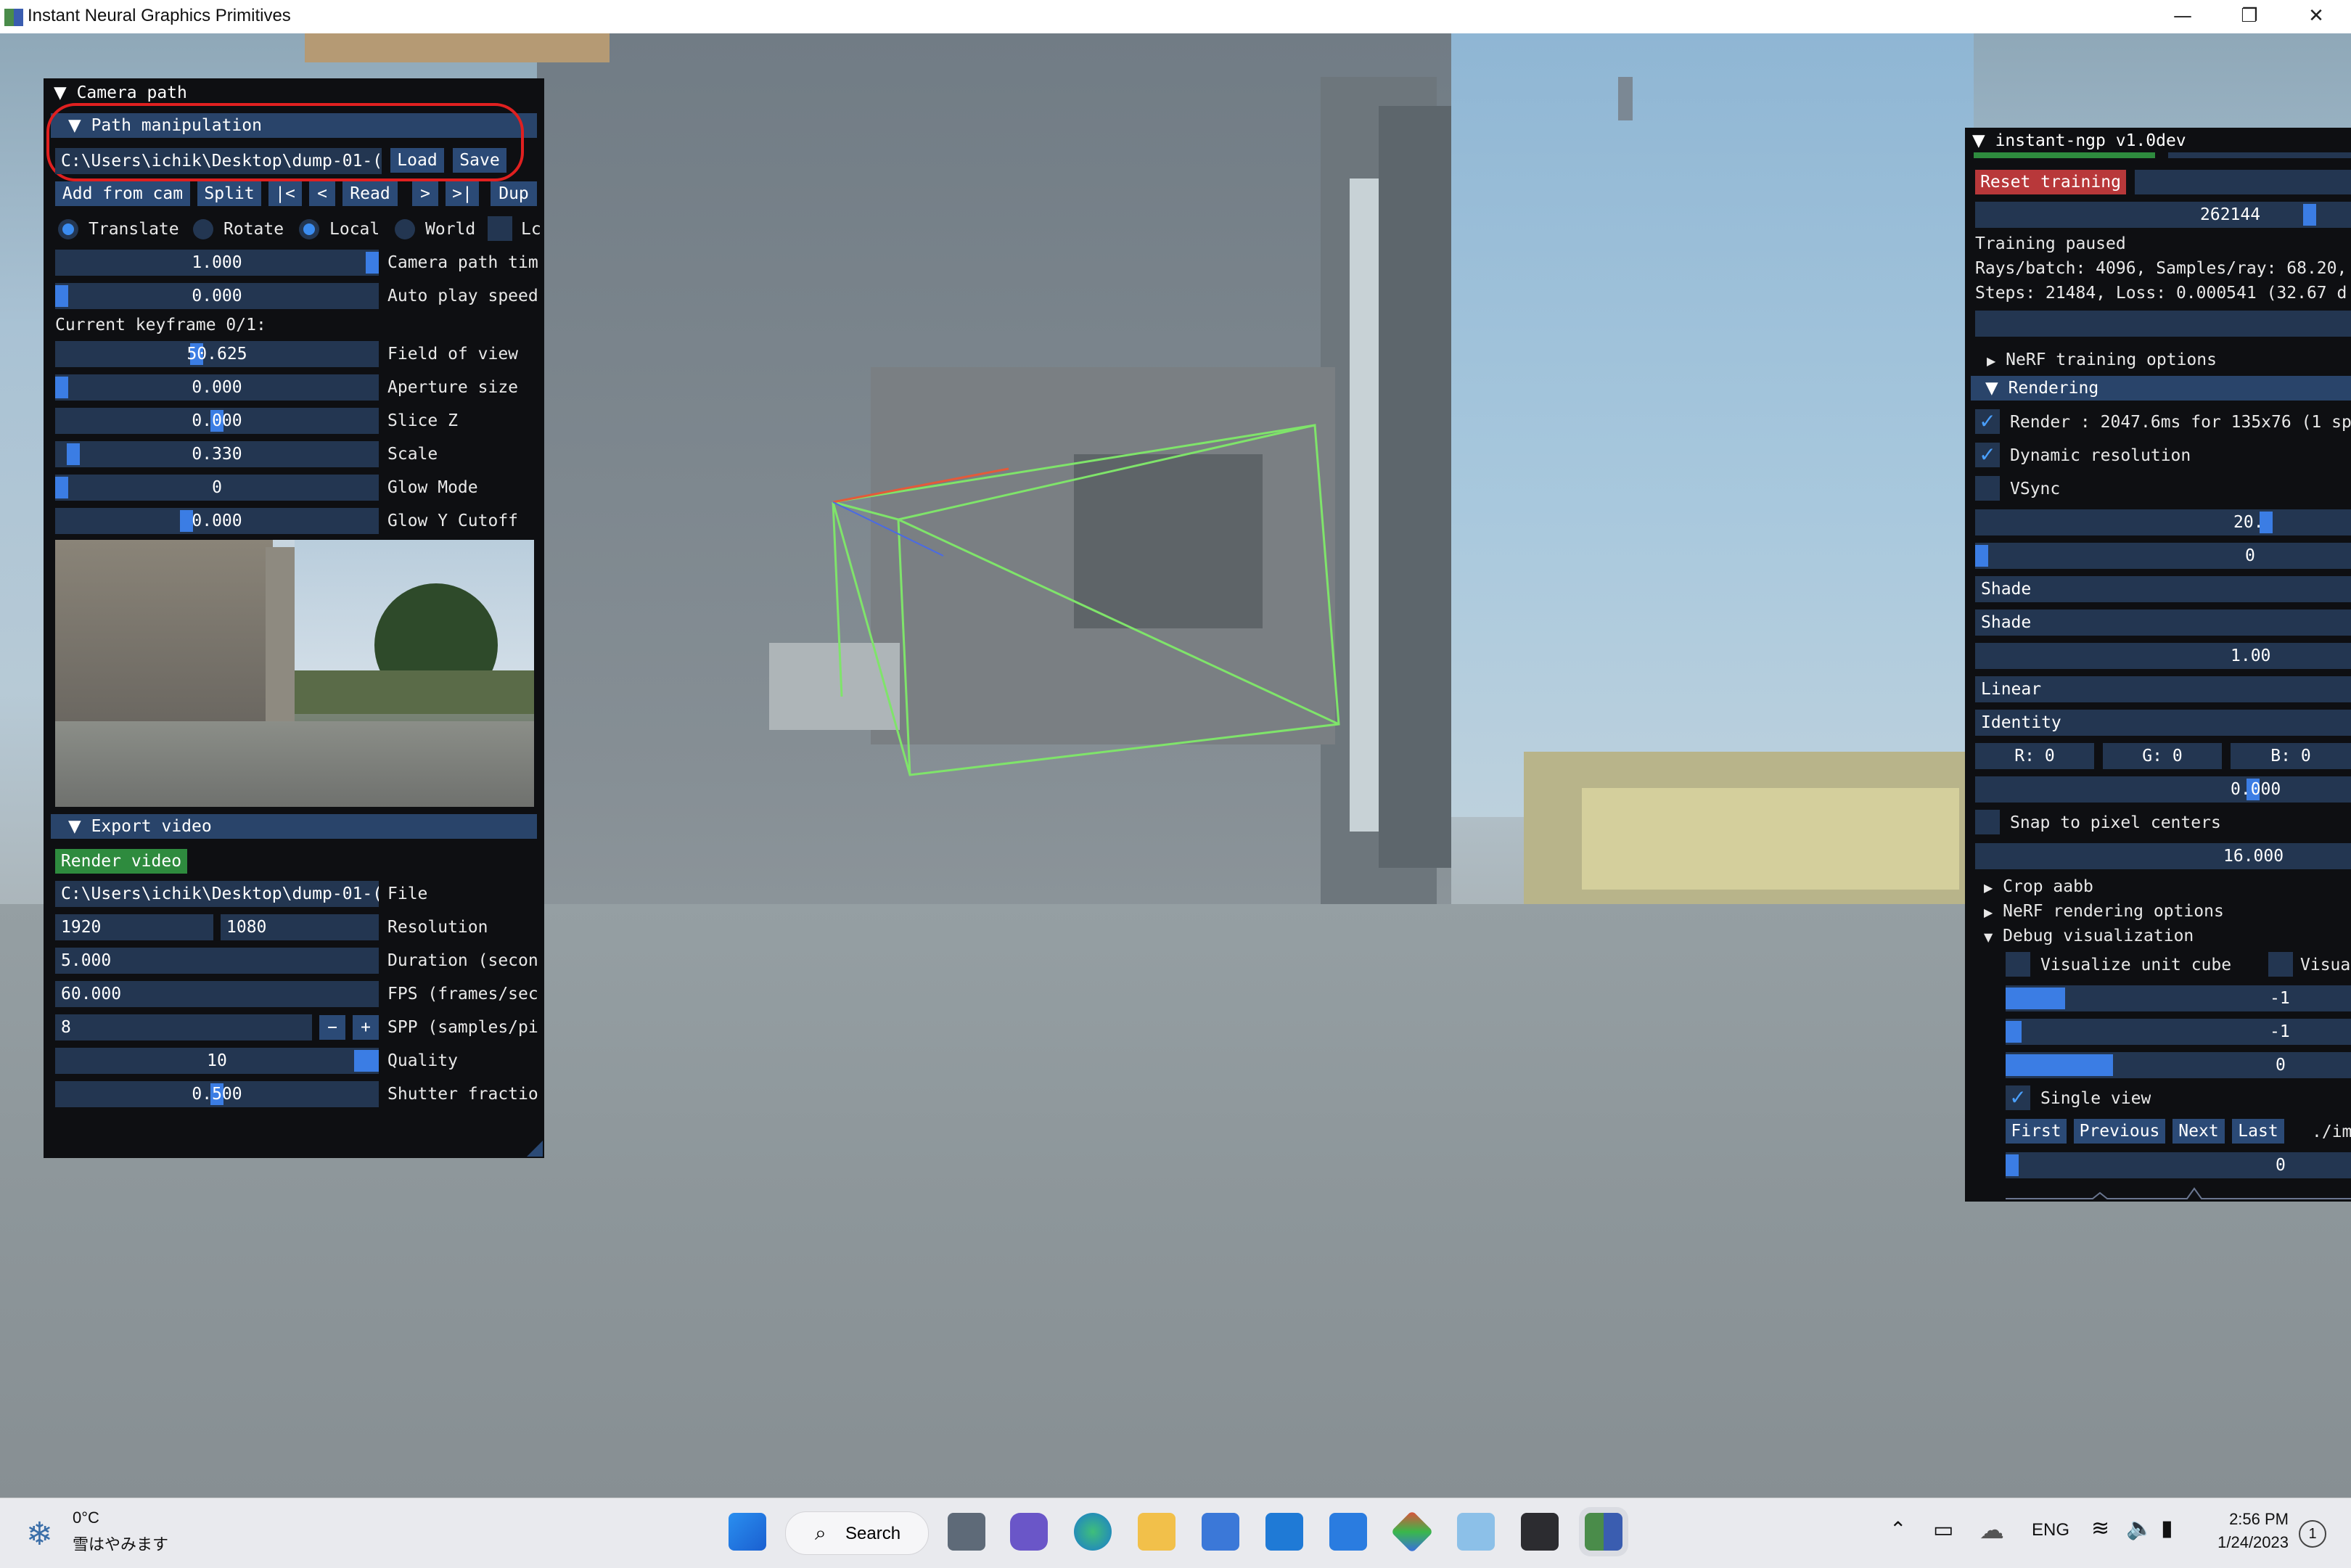 This screenshot has height=1568, width=2351. I want to click on spp-plus-button: +, so click(366, 1027).